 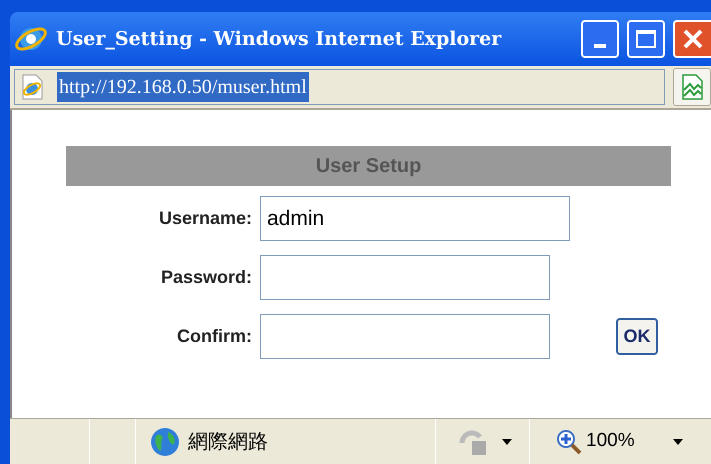 What do you see at coordinates (368, 166) in the screenshot?
I see `form-header: User Setup` at bounding box center [368, 166].